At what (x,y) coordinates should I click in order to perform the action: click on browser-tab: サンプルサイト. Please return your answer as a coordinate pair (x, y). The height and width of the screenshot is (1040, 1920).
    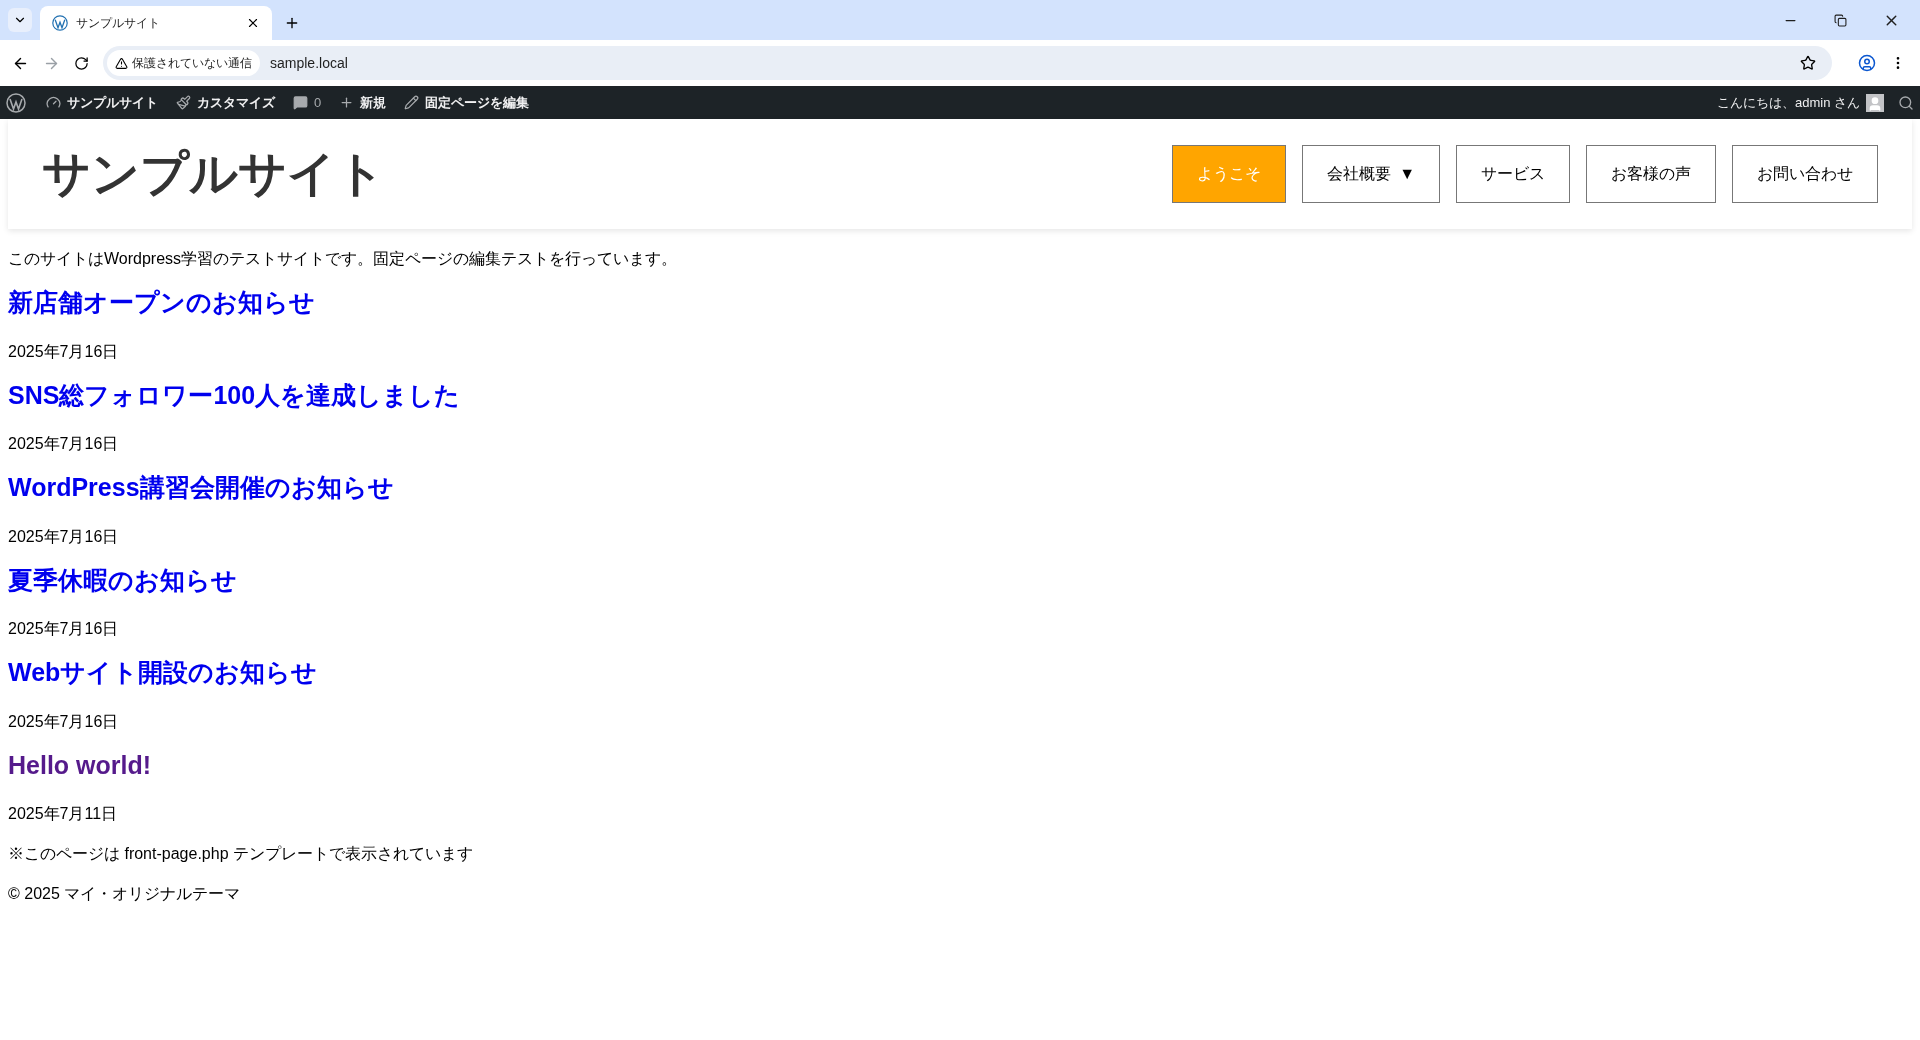
    Looking at the image, I should click on (156, 23).